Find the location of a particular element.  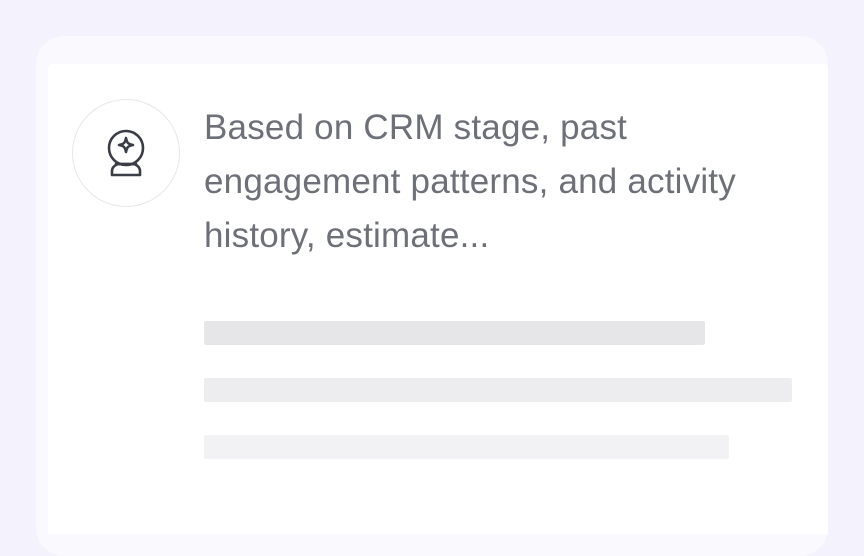

assistant-avatar is located at coordinates (126, 153).